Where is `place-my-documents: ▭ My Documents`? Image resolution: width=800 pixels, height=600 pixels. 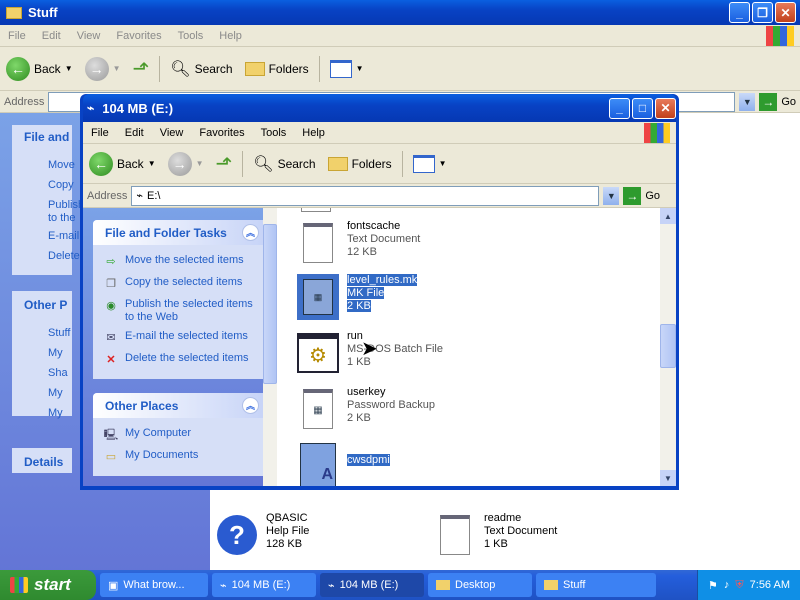
place-my-documents: ▭ My Documents is located at coordinates (180, 457).